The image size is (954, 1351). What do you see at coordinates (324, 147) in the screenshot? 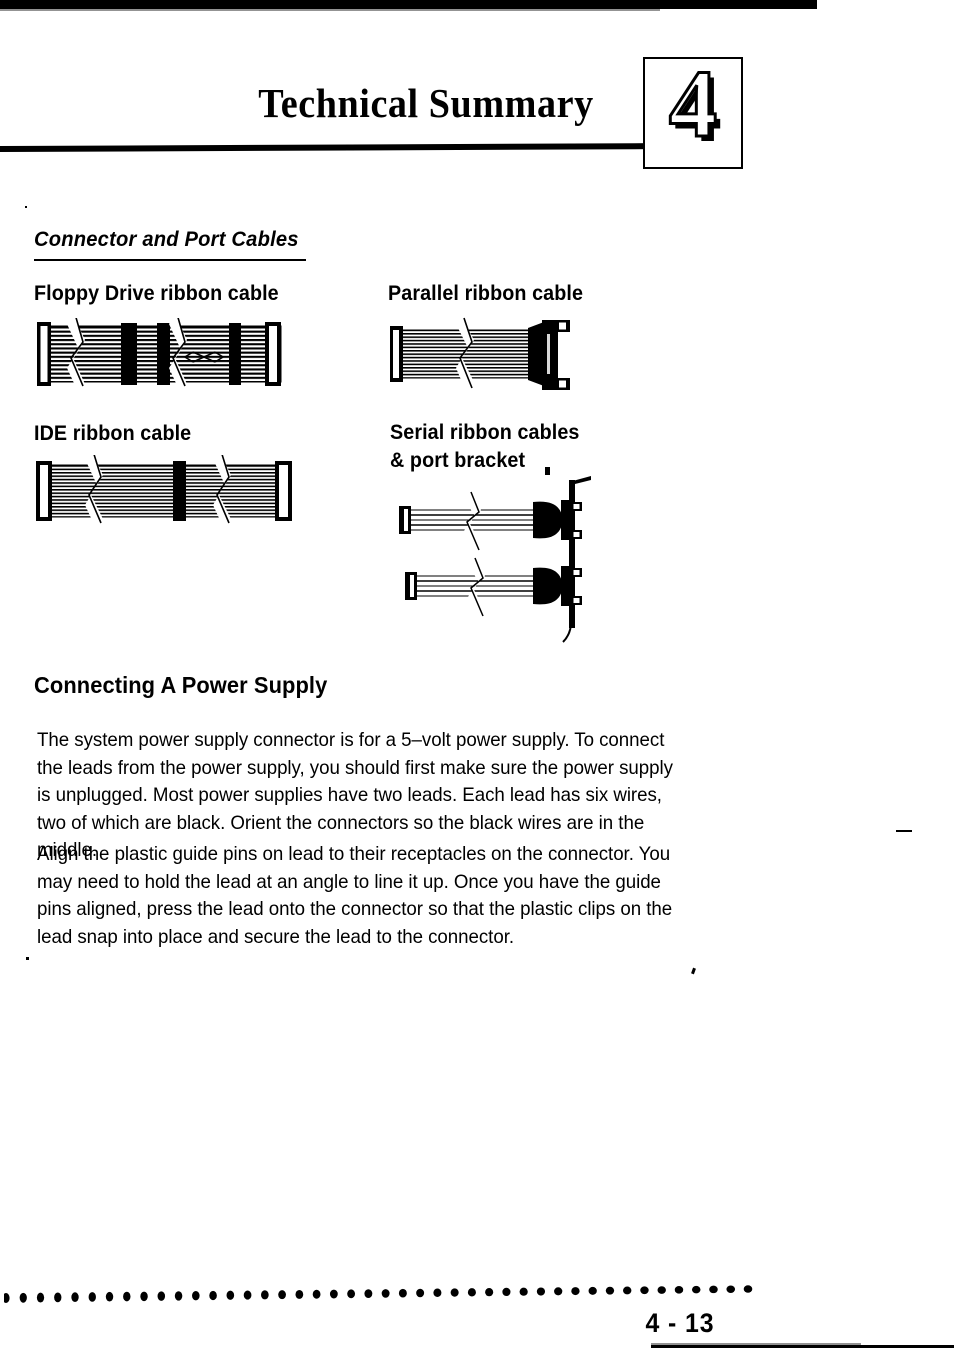
I see `header-rule` at bounding box center [324, 147].